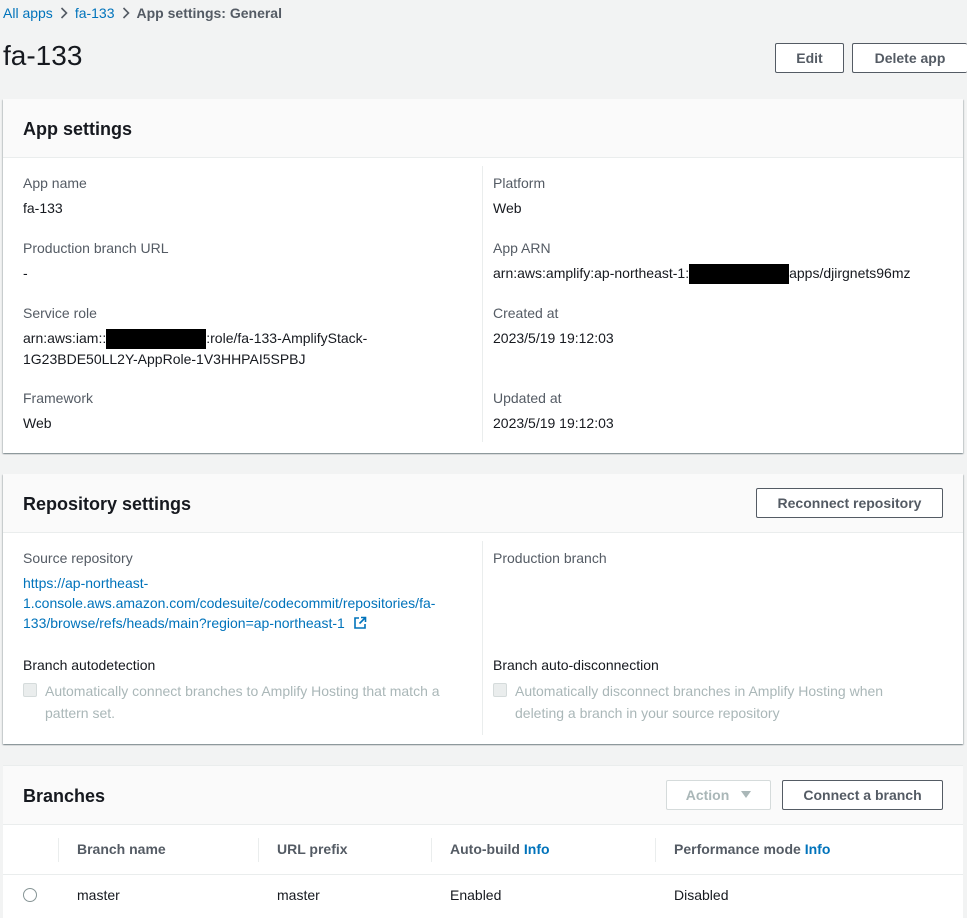  I want to click on prod-branch-url-field: Production branch URL -, so click(96, 260).